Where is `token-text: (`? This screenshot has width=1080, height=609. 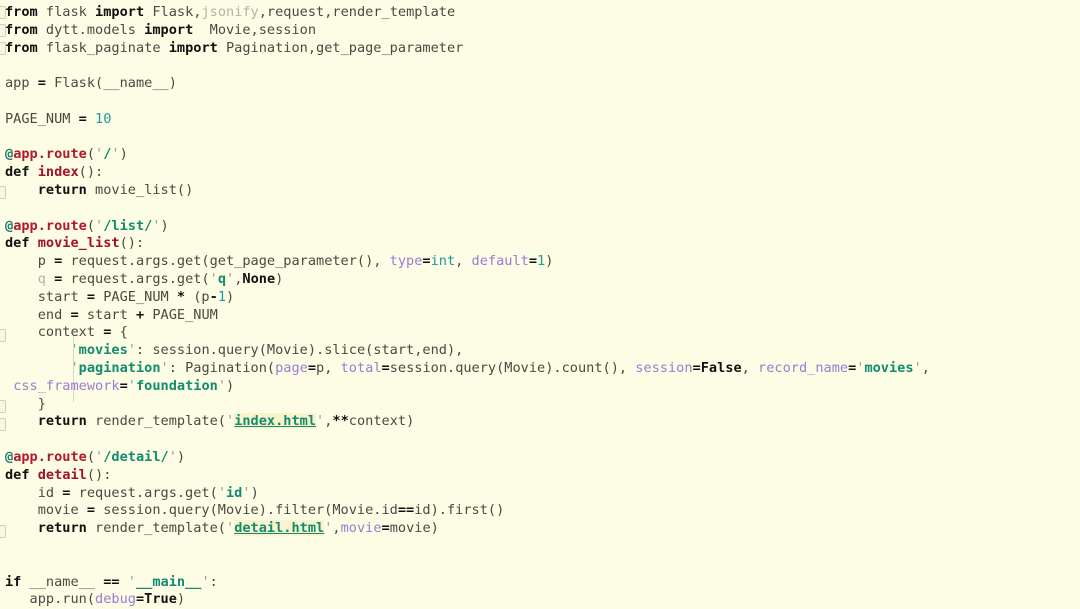
token-text: ( is located at coordinates (91, 154).